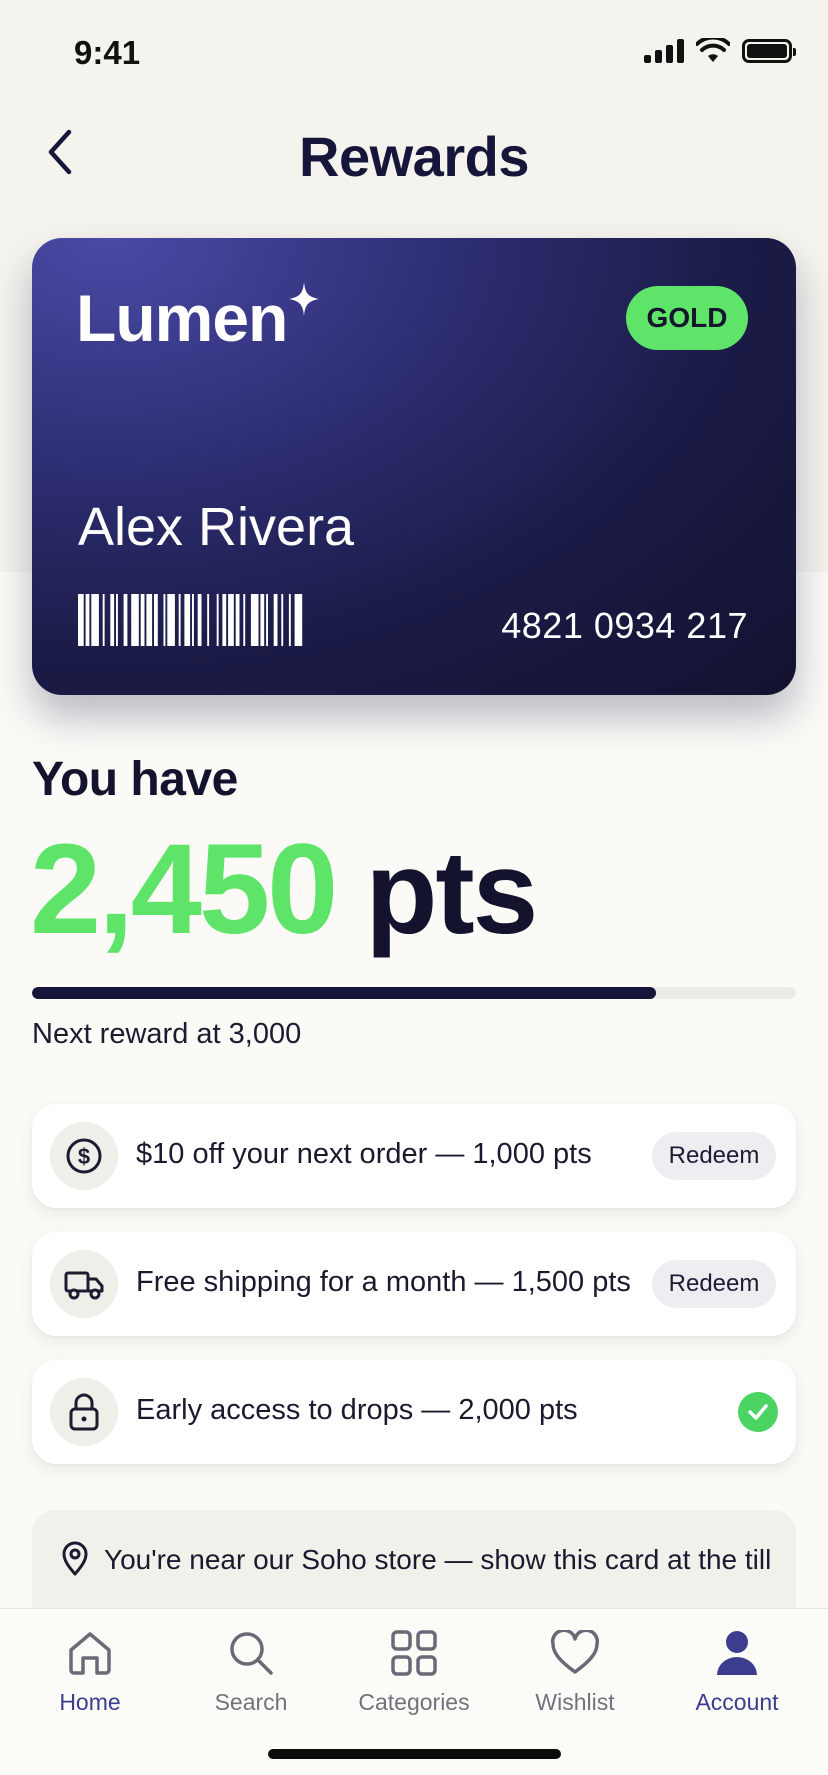  I want to click on tab-wishlist: Wishlist, so click(575, 1675).